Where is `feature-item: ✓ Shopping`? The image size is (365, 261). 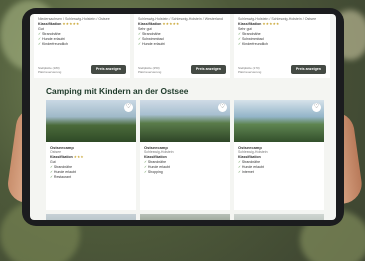
feature-item: ✓ Shopping is located at coordinates (153, 172).